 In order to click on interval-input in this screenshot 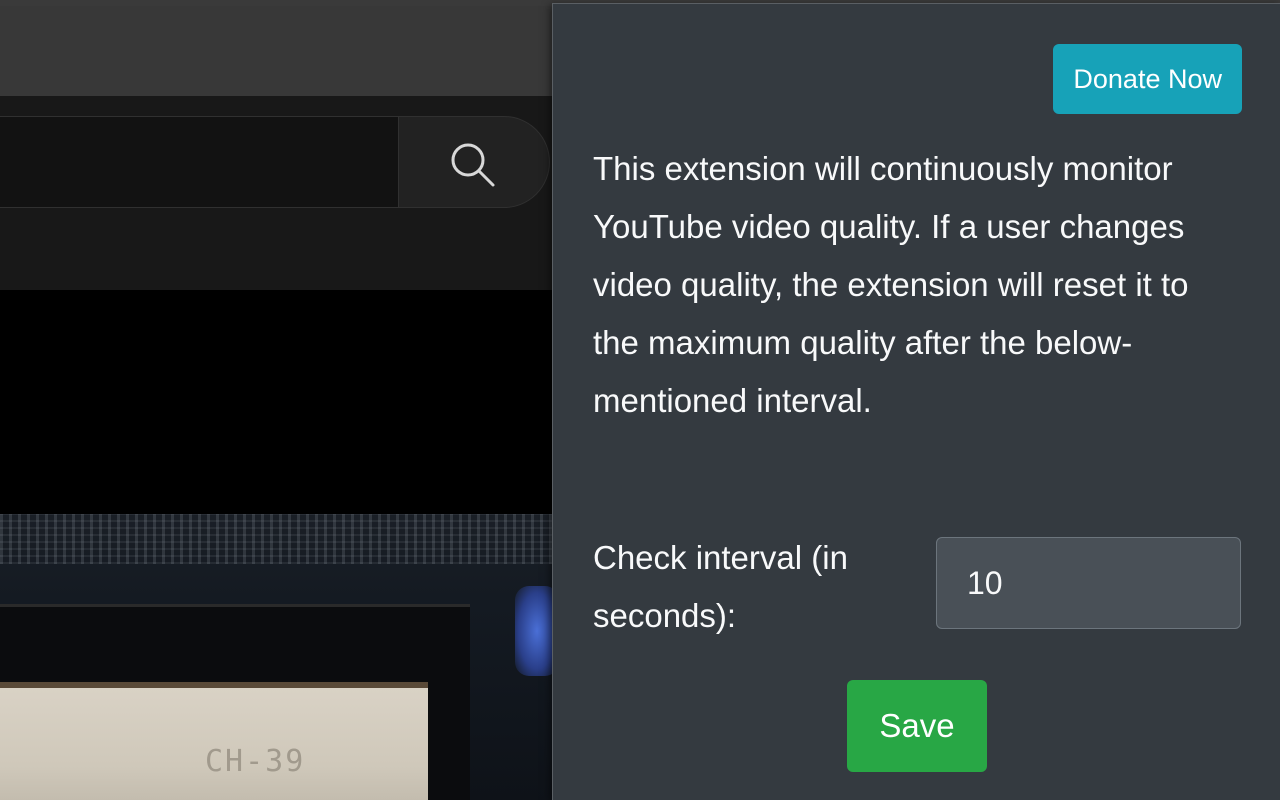, I will do `click(1088, 583)`.